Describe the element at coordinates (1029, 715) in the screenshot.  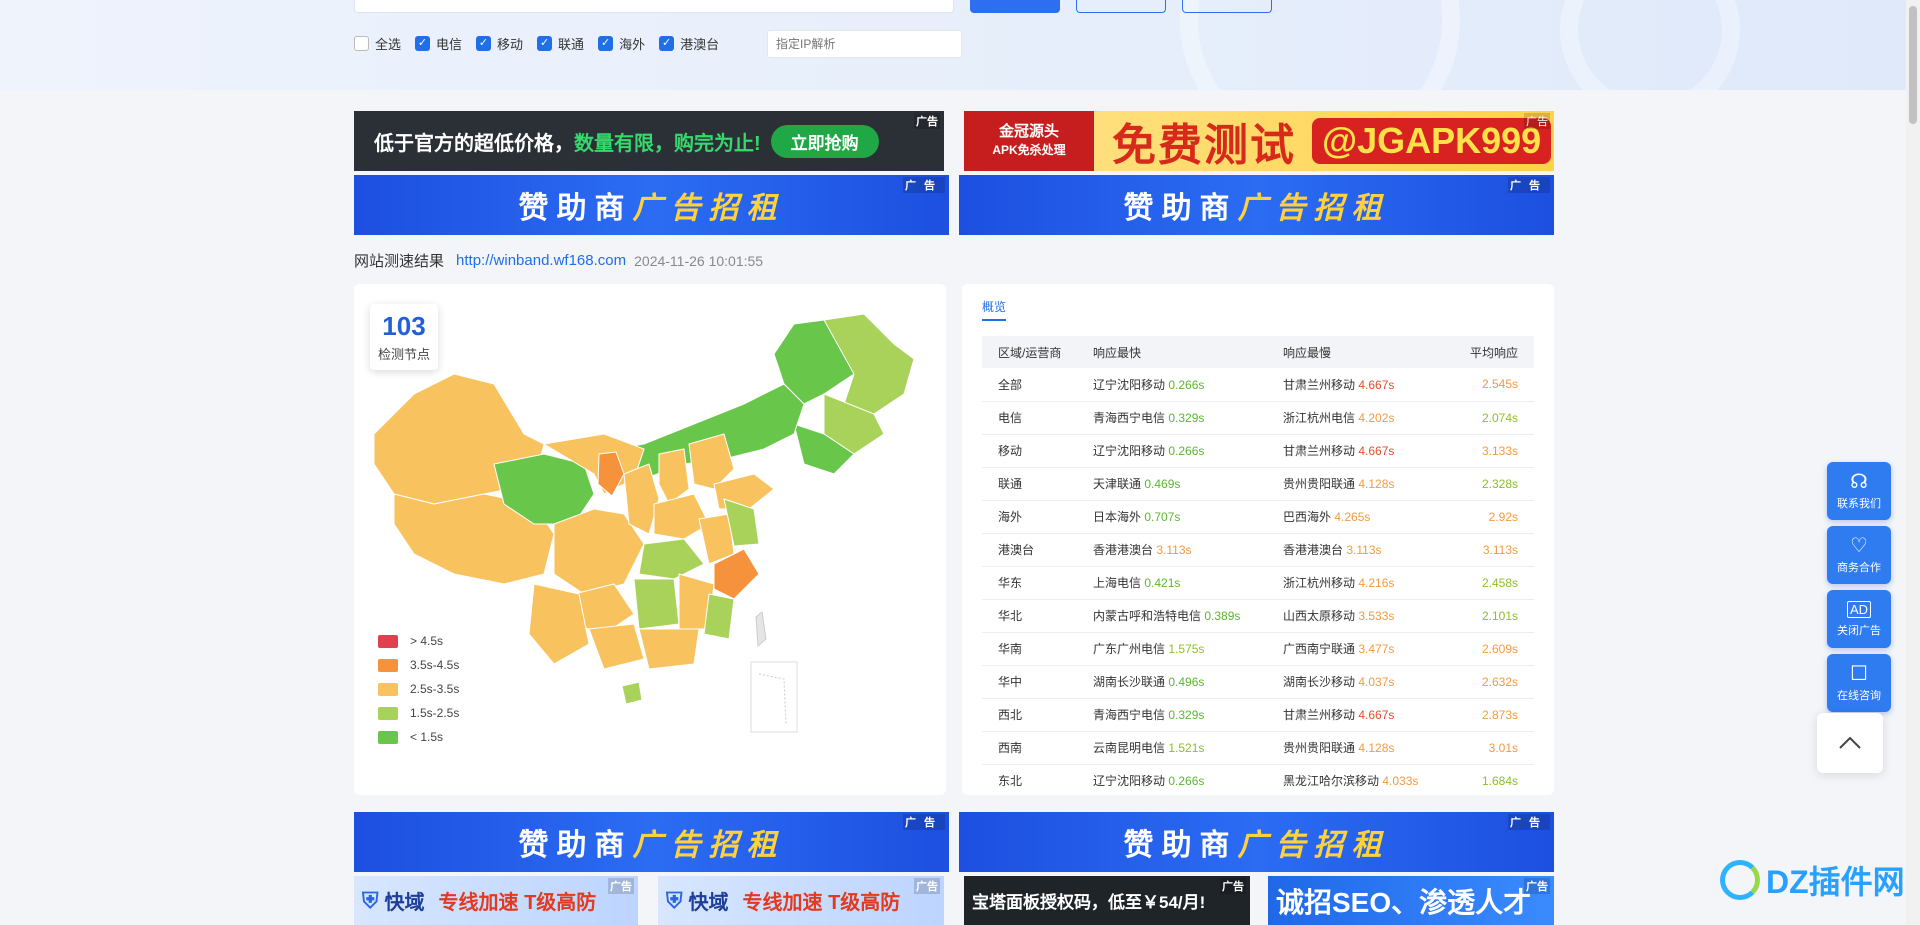
I see `cell-region: 西北` at that location.